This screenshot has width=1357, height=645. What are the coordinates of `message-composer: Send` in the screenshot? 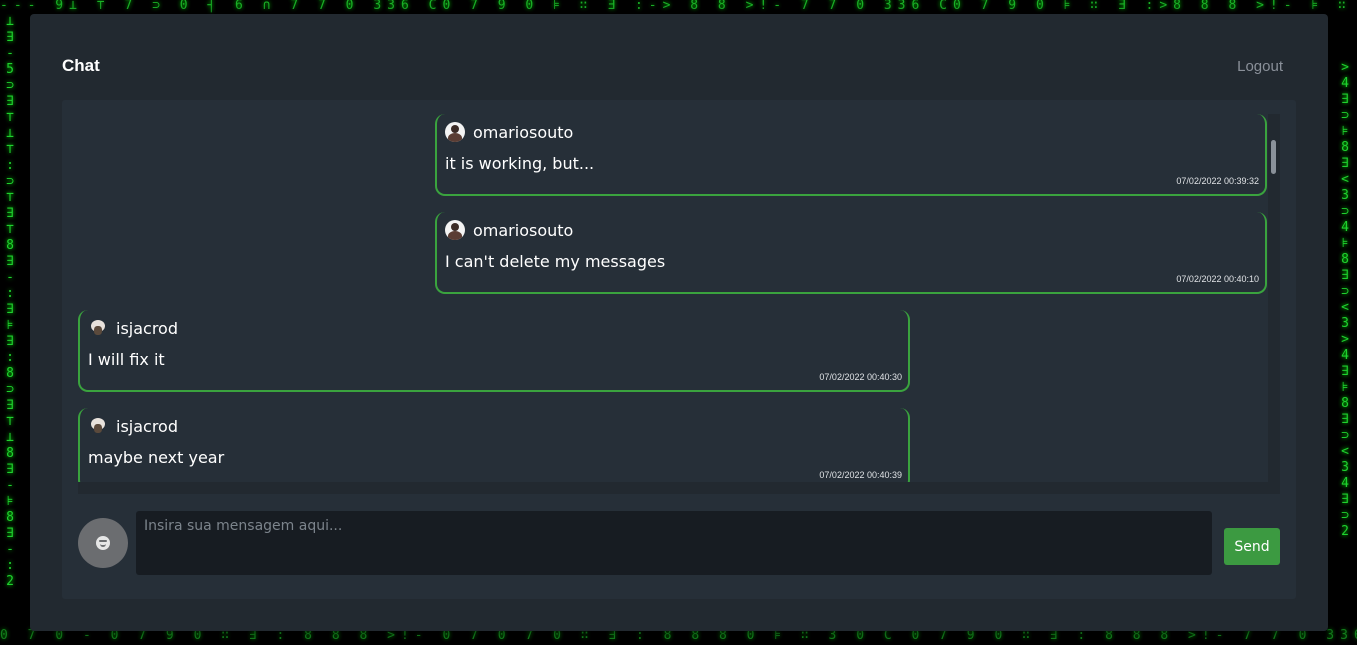 It's located at (679, 543).